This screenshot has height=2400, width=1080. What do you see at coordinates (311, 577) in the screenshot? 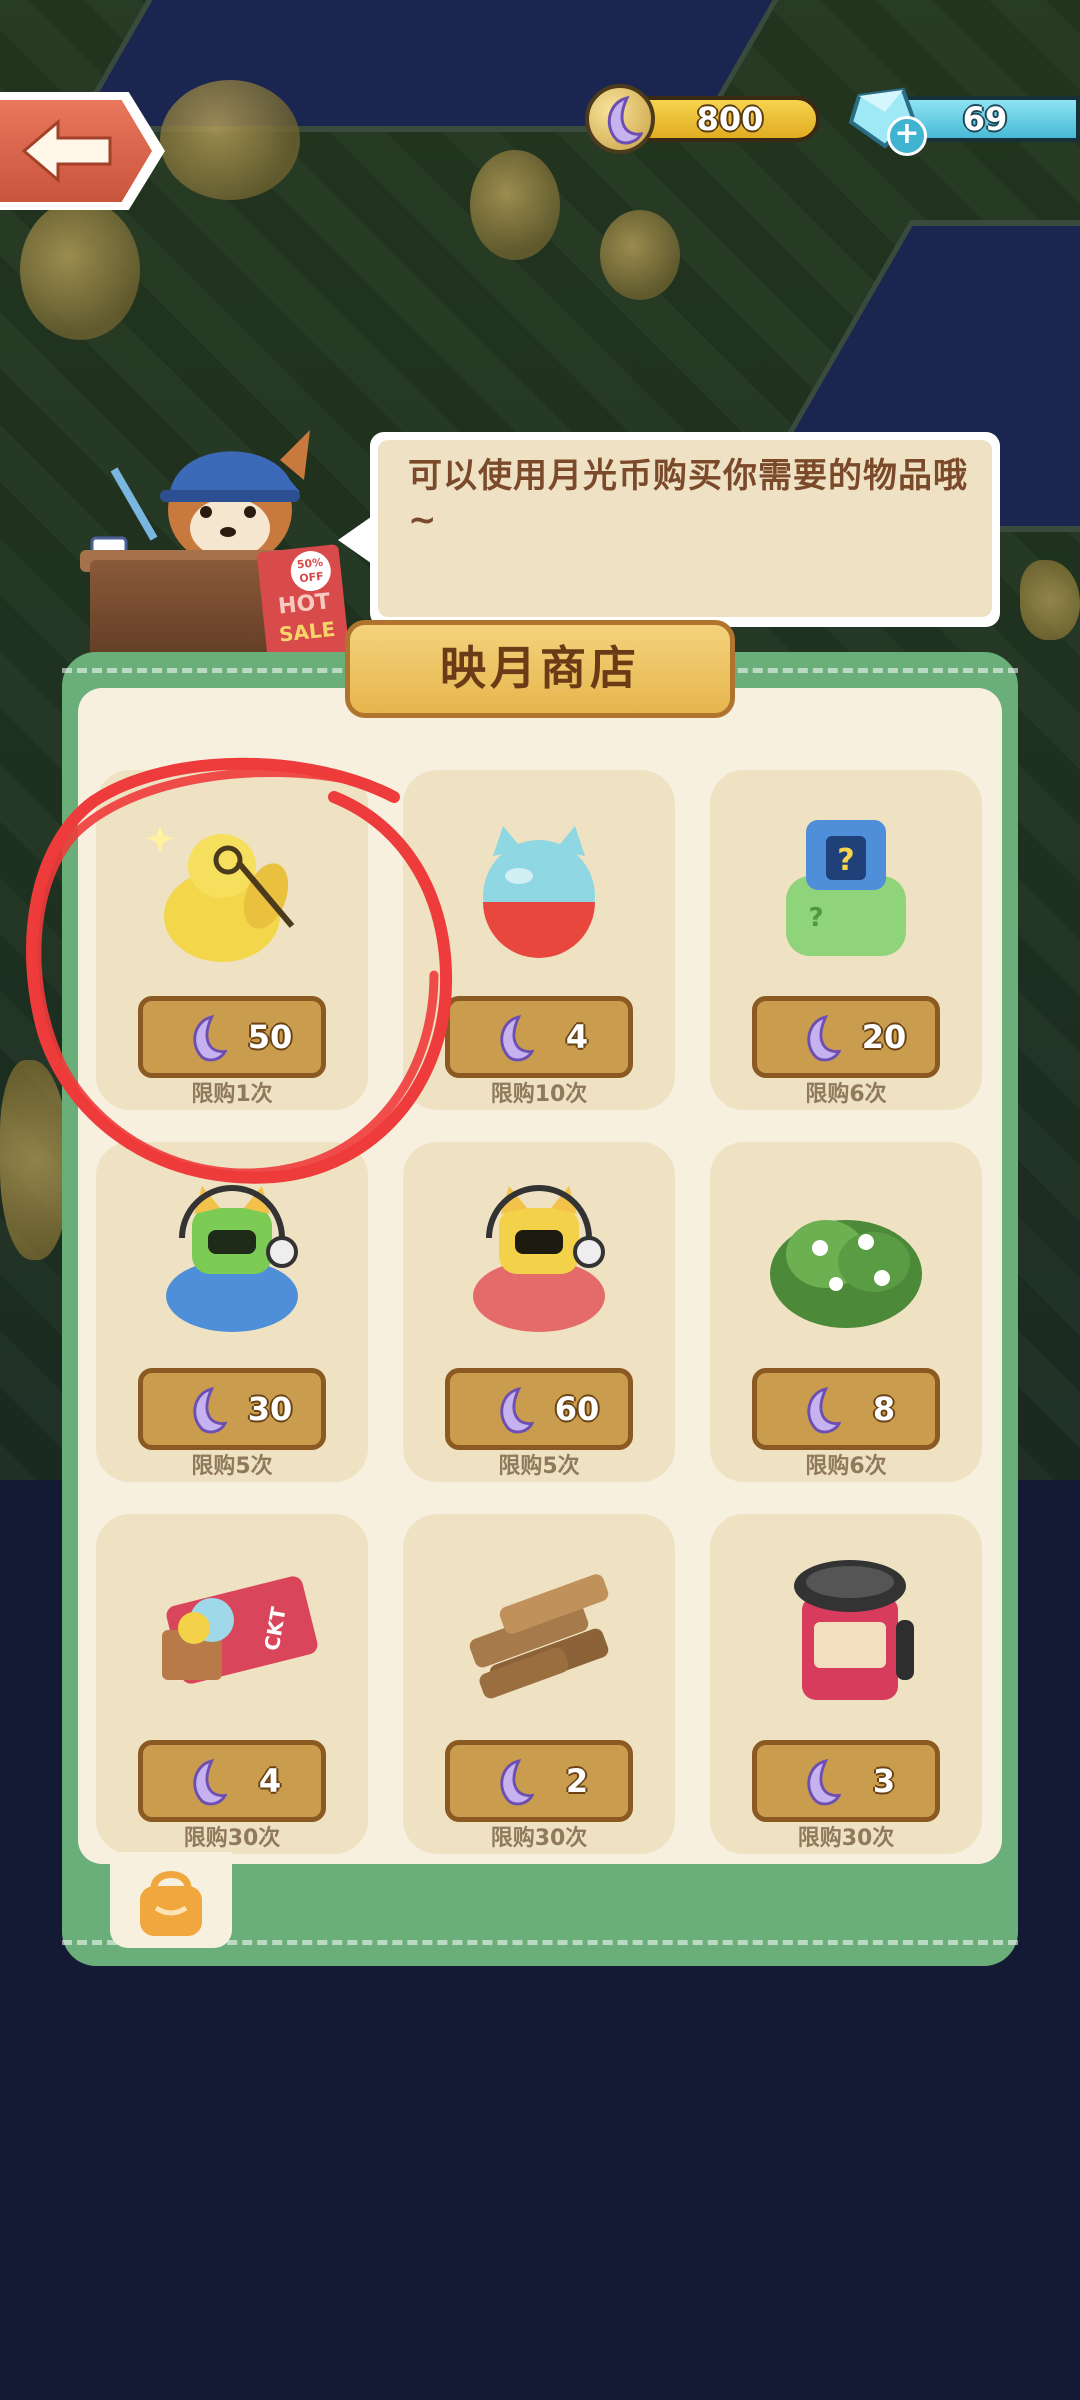
I see `discount-off: OFF` at bounding box center [311, 577].